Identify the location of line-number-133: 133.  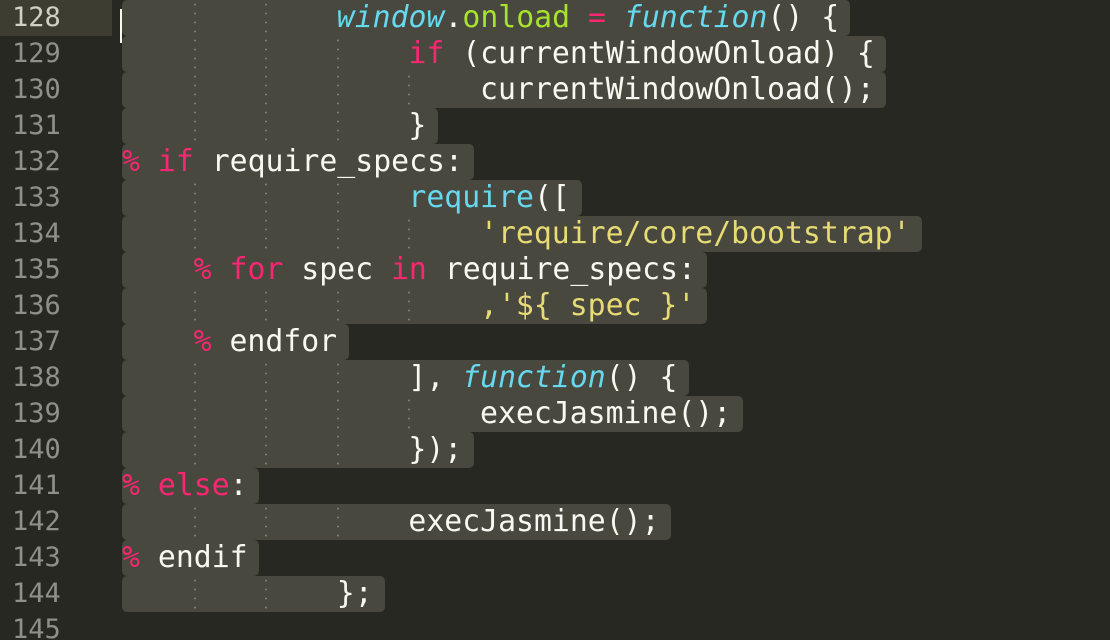
(36, 197).